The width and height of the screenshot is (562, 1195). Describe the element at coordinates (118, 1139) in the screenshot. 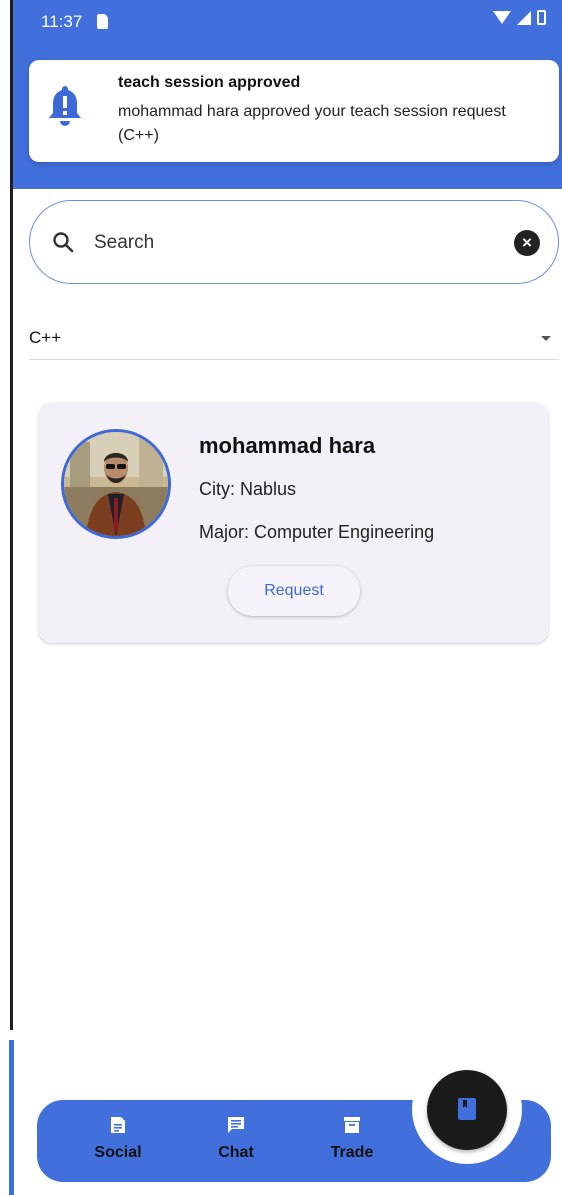

I see `nav-item-social: Social` at that location.